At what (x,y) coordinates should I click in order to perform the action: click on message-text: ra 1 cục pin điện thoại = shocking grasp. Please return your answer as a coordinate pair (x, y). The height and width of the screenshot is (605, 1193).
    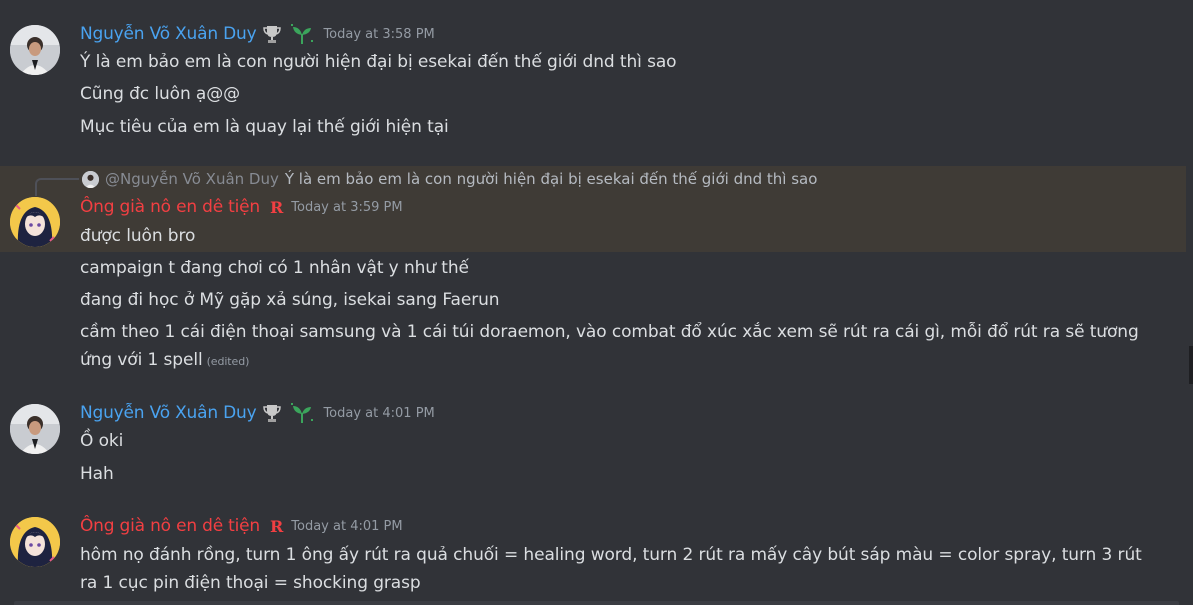
    Looking at the image, I should click on (250, 583).